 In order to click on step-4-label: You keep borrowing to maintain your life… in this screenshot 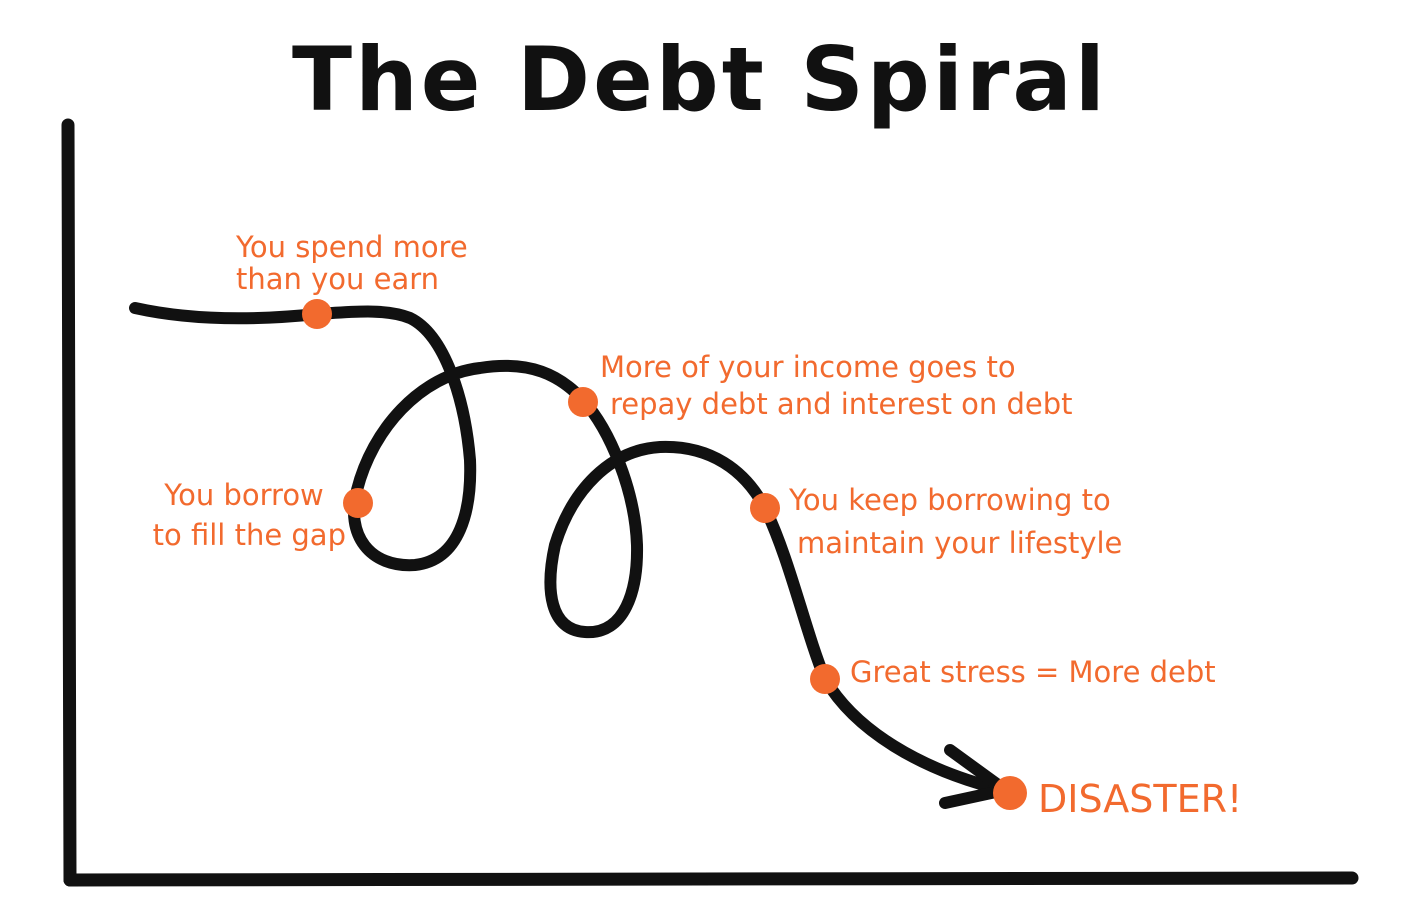, I will do `click(955, 521)`.